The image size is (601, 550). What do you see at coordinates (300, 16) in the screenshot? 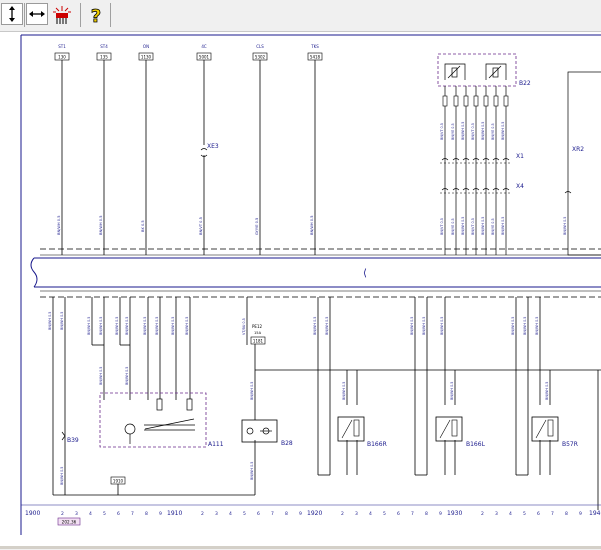
I see `toolbar: ?` at bounding box center [300, 16].